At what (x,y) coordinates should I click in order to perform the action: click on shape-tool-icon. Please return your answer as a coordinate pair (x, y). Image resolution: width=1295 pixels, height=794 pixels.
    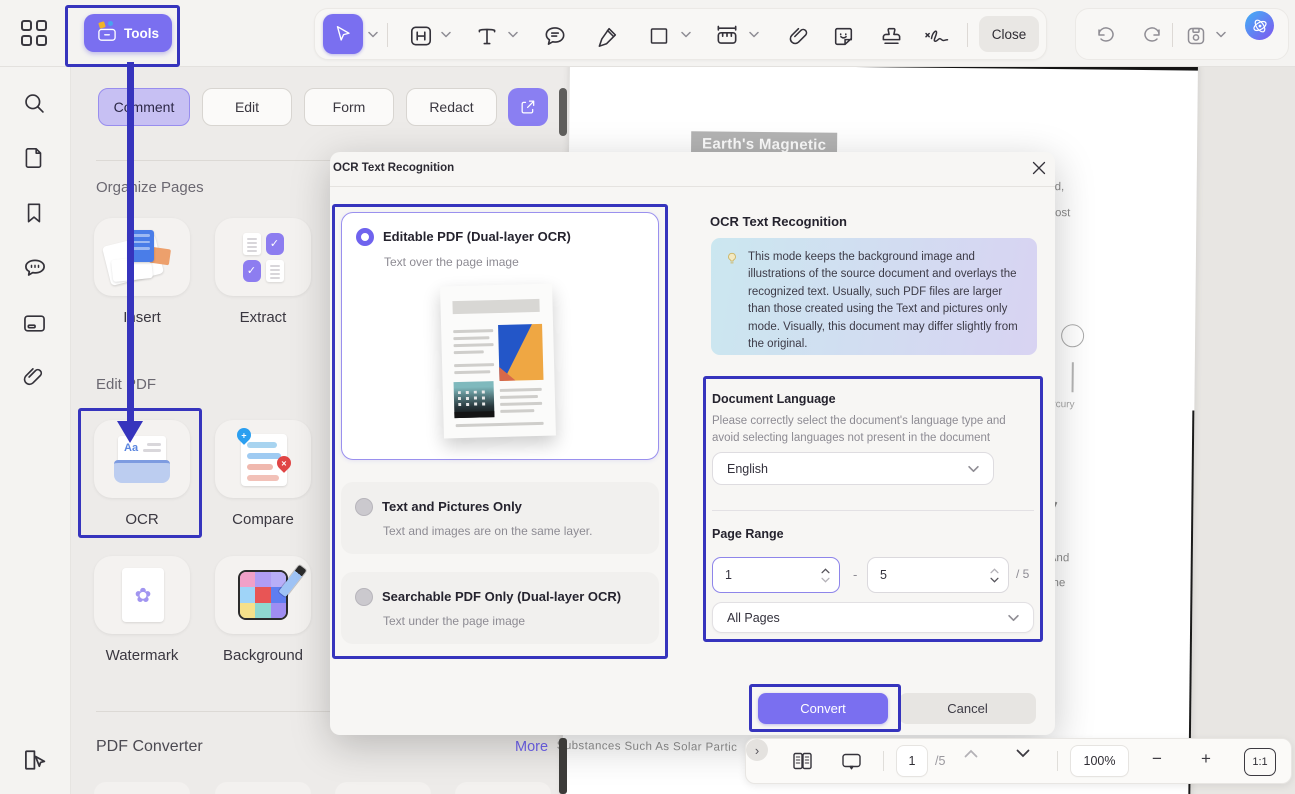
    Looking at the image, I should click on (659, 36).